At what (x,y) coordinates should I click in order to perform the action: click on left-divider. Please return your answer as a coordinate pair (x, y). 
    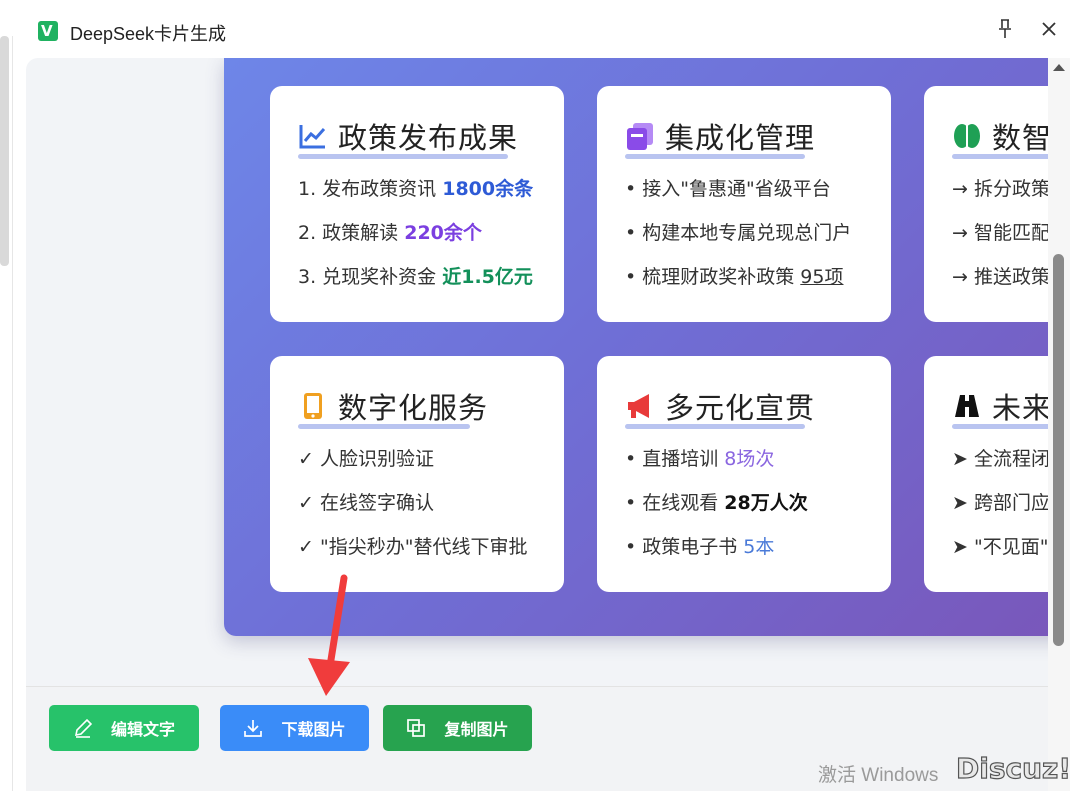
    Looking at the image, I should click on (12, 413).